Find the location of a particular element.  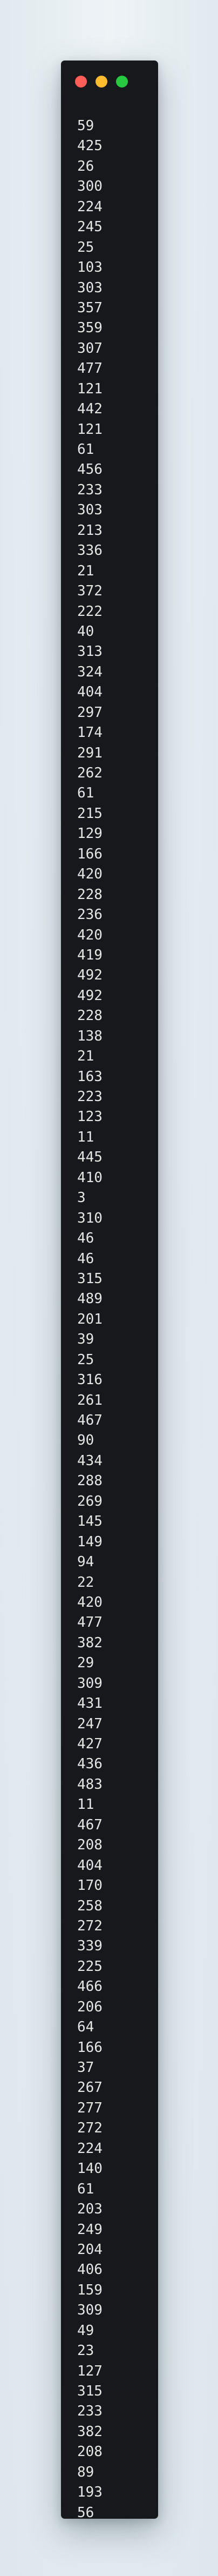

output-line: 427 is located at coordinates (90, 1744).